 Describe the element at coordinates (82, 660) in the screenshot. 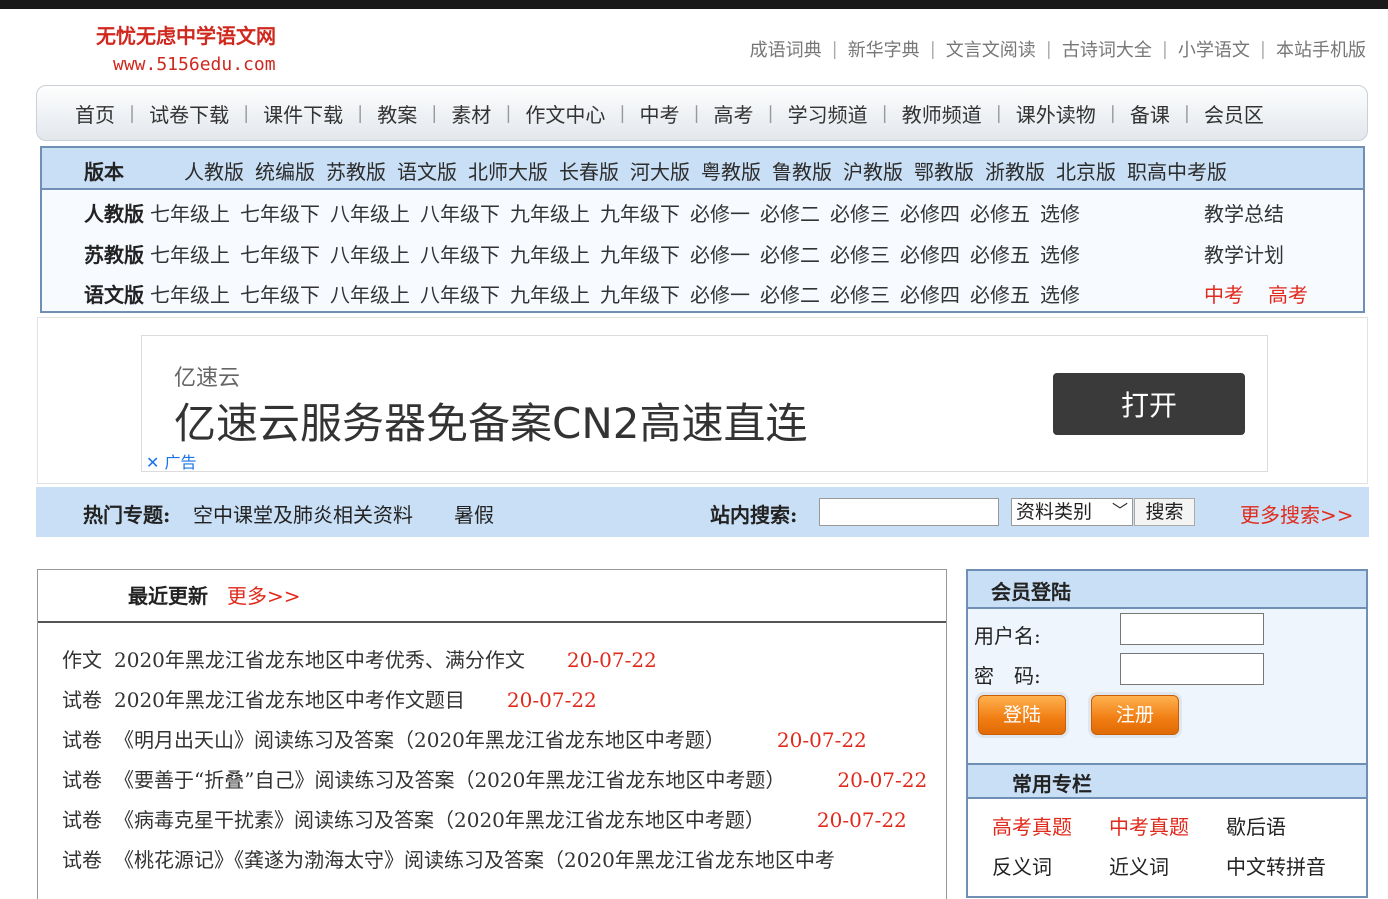

I see `news-category: 作文` at that location.